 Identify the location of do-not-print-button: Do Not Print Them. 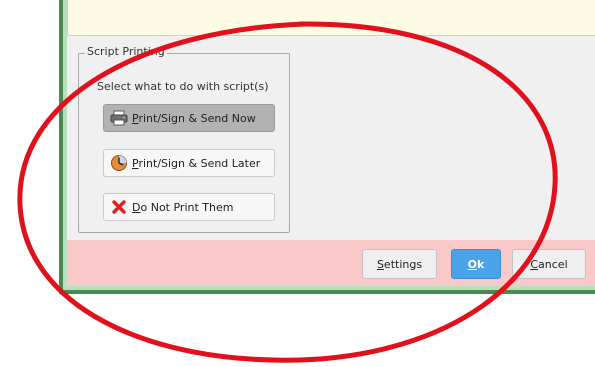
(189, 207).